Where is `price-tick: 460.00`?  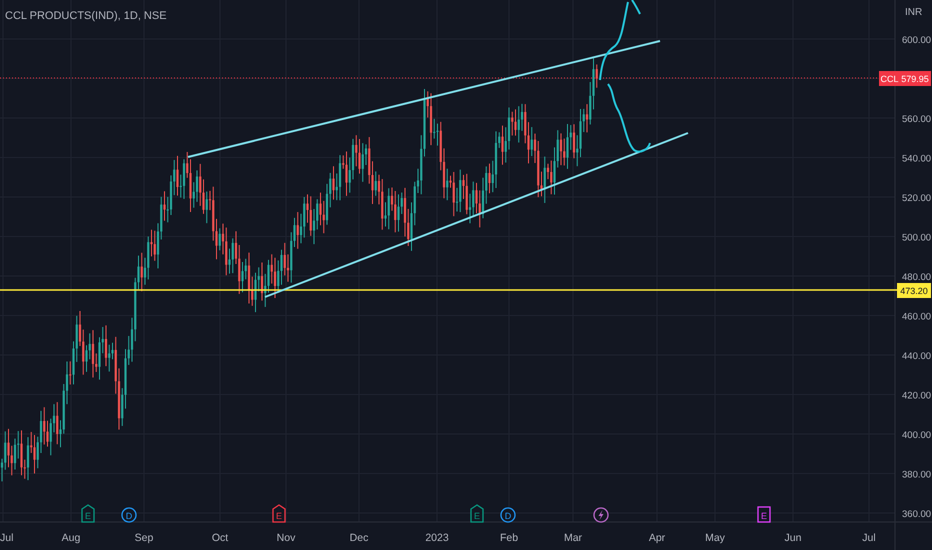 price-tick: 460.00 is located at coordinates (917, 317).